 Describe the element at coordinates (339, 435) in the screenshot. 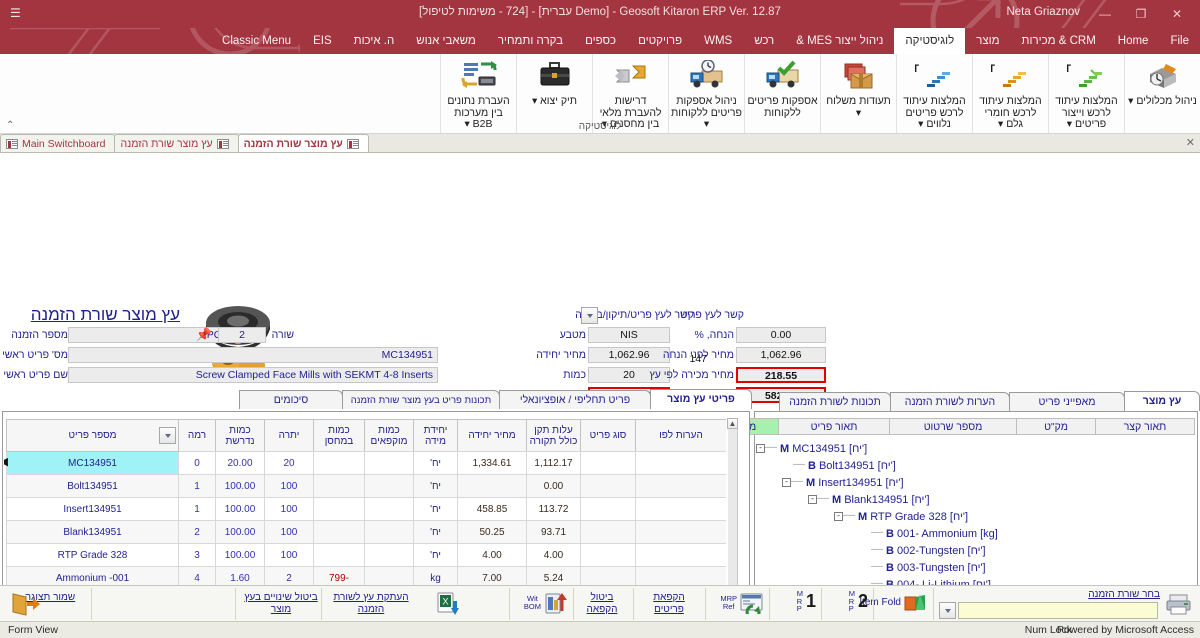

I see `grid-column-header-6: כמות במחסן` at that location.